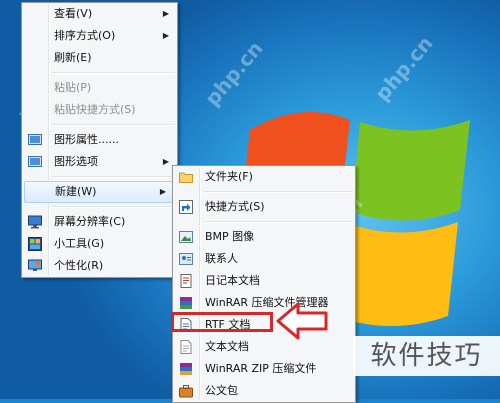 This screenshot has height=403, width=500. Describe the element at coordinates (99, 244) in the screenshot. I see `menu-item-gadgets: 小工具(G)` at that location.